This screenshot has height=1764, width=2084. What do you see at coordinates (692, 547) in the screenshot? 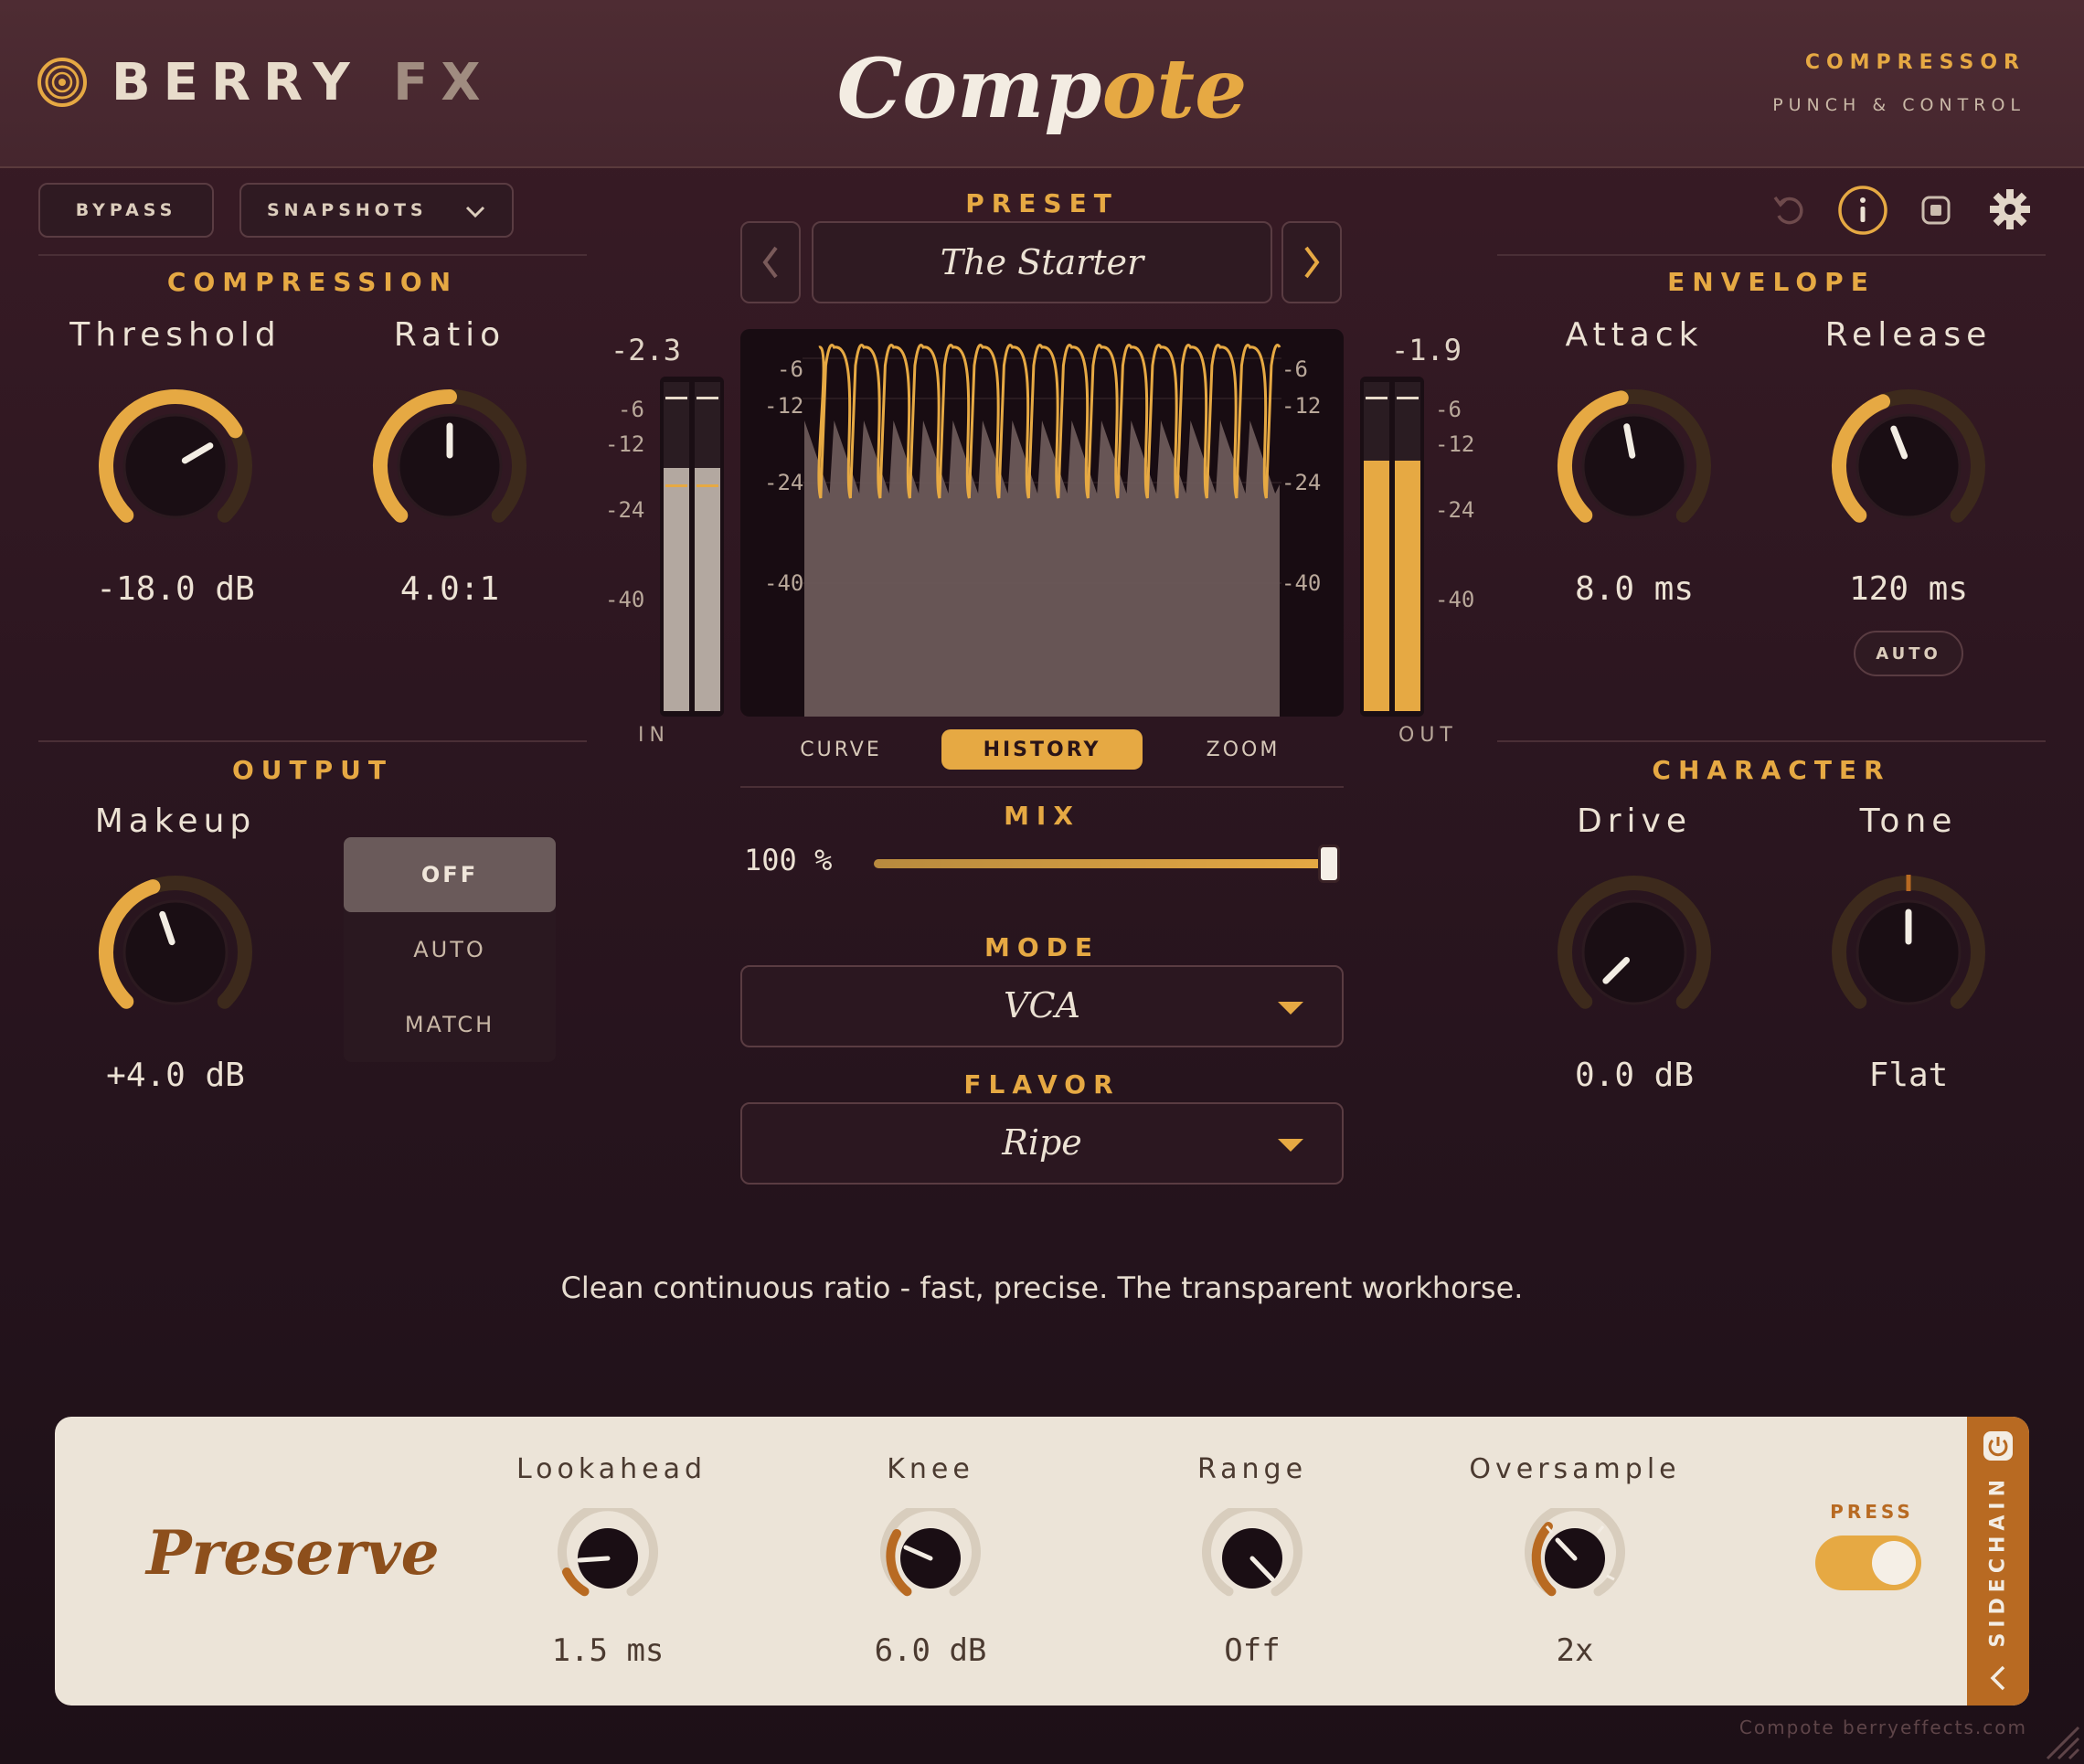
I see `input-meter` at bounding box center [692, 547].